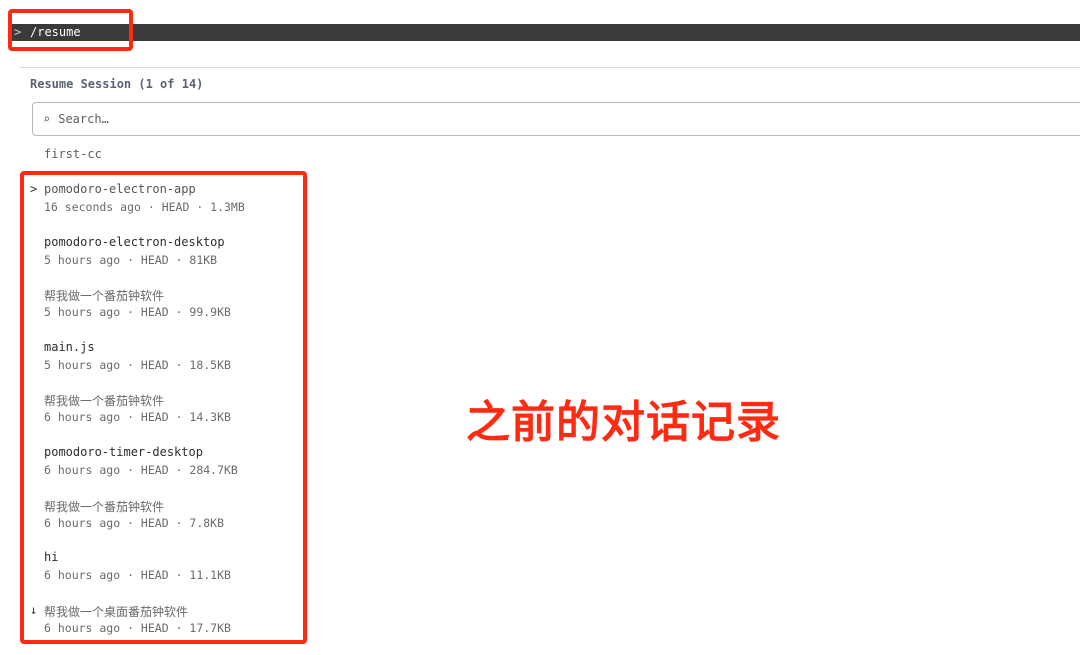  I want to click on session-item-first: first-cc, so click(73, 154).